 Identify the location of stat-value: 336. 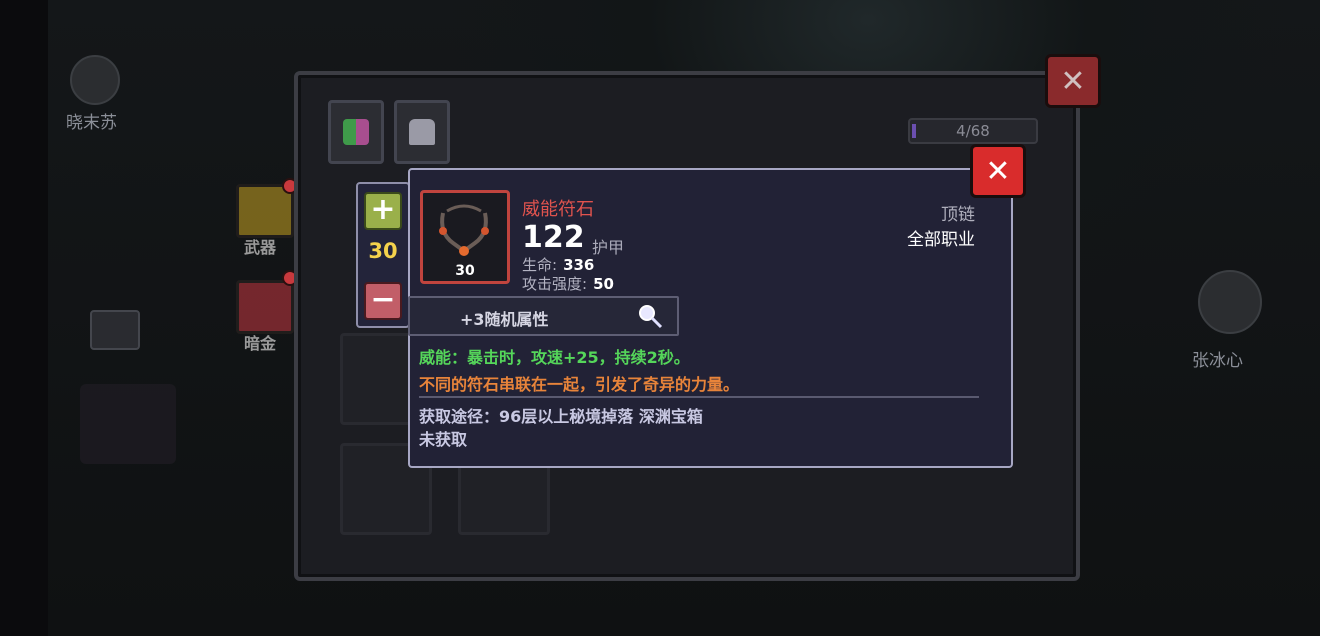
(579, 265).